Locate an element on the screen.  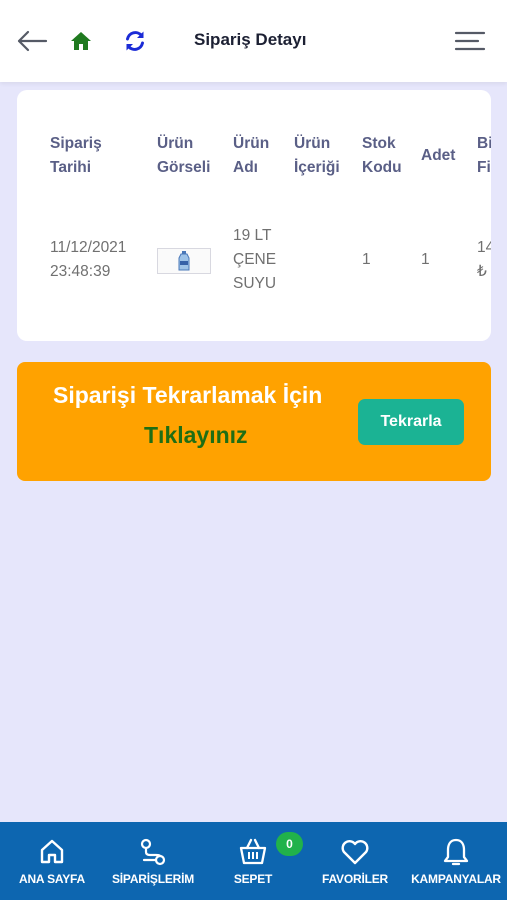
water-bottle-icon is located at coordinates (184, 261).